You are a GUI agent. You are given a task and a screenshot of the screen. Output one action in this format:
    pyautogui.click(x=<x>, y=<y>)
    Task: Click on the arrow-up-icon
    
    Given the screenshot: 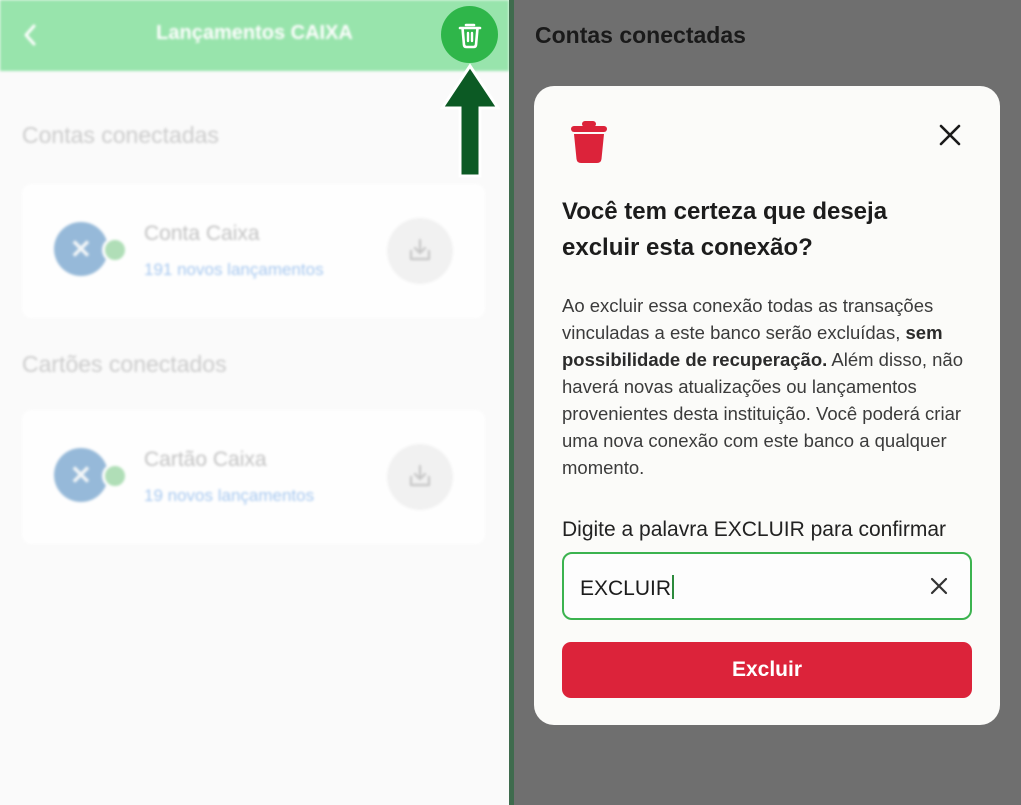 What is the action you would take?
    pyautogui.click(x=470, y=120)
    